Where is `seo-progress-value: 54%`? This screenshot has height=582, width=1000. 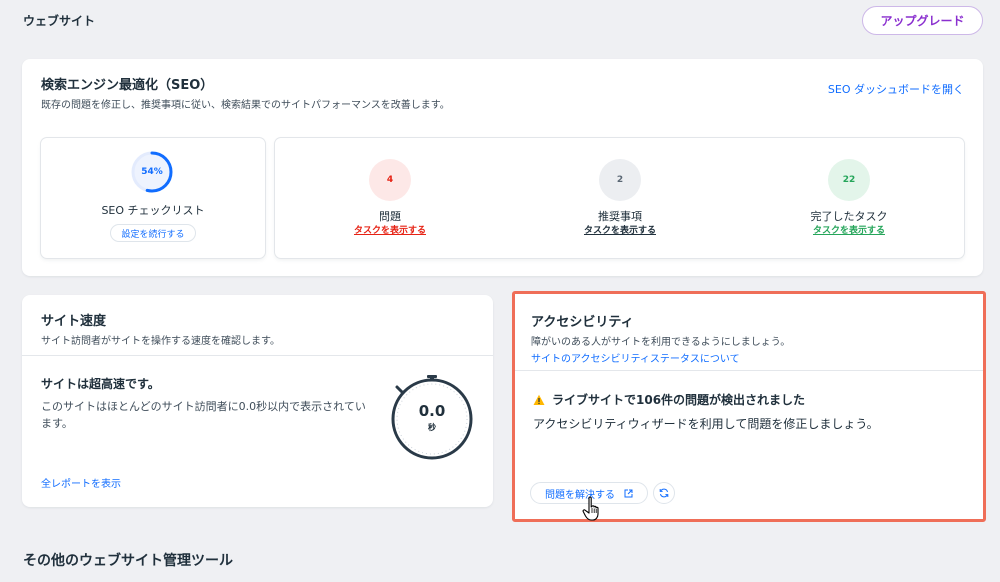
seo-progress-value: 54% is located at coordinates (152, 172).